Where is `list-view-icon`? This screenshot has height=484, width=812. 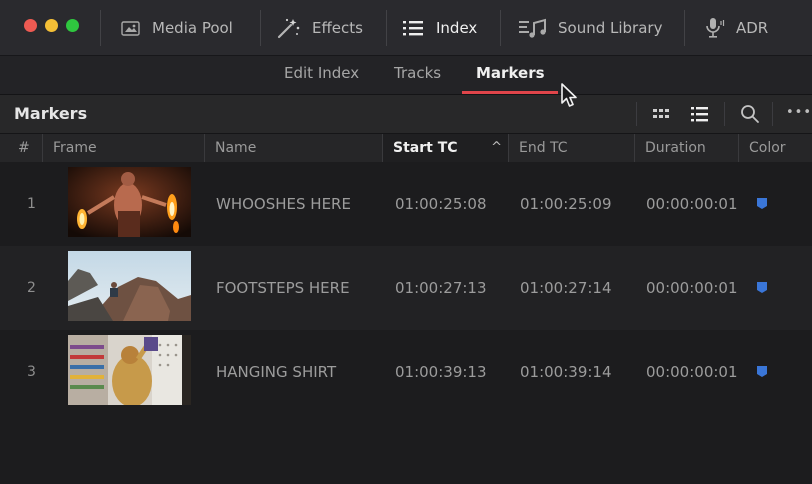 list-view-icon is located at coordinates (699, 114).